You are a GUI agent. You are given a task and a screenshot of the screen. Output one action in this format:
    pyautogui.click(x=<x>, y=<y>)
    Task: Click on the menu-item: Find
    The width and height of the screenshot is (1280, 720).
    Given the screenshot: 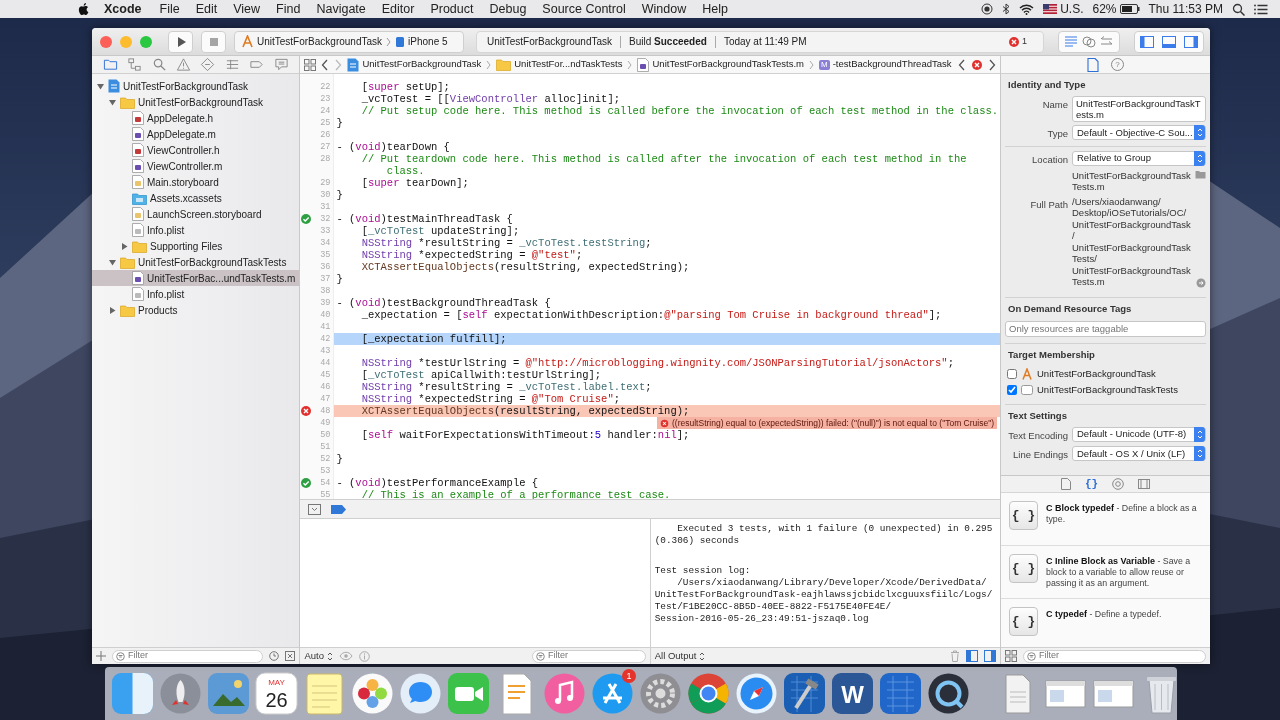 What is the action you would take?
    pyautogui.click(x=288, y=9)
    